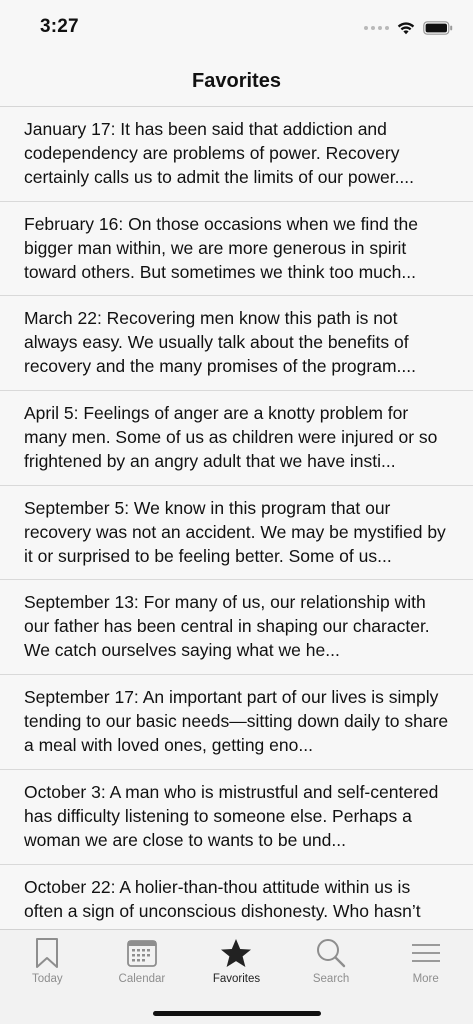 Image resolution: width=473 pixels, height=1024 pixels. I want to click on tab-calendar: Calendar, so click(142, 961).